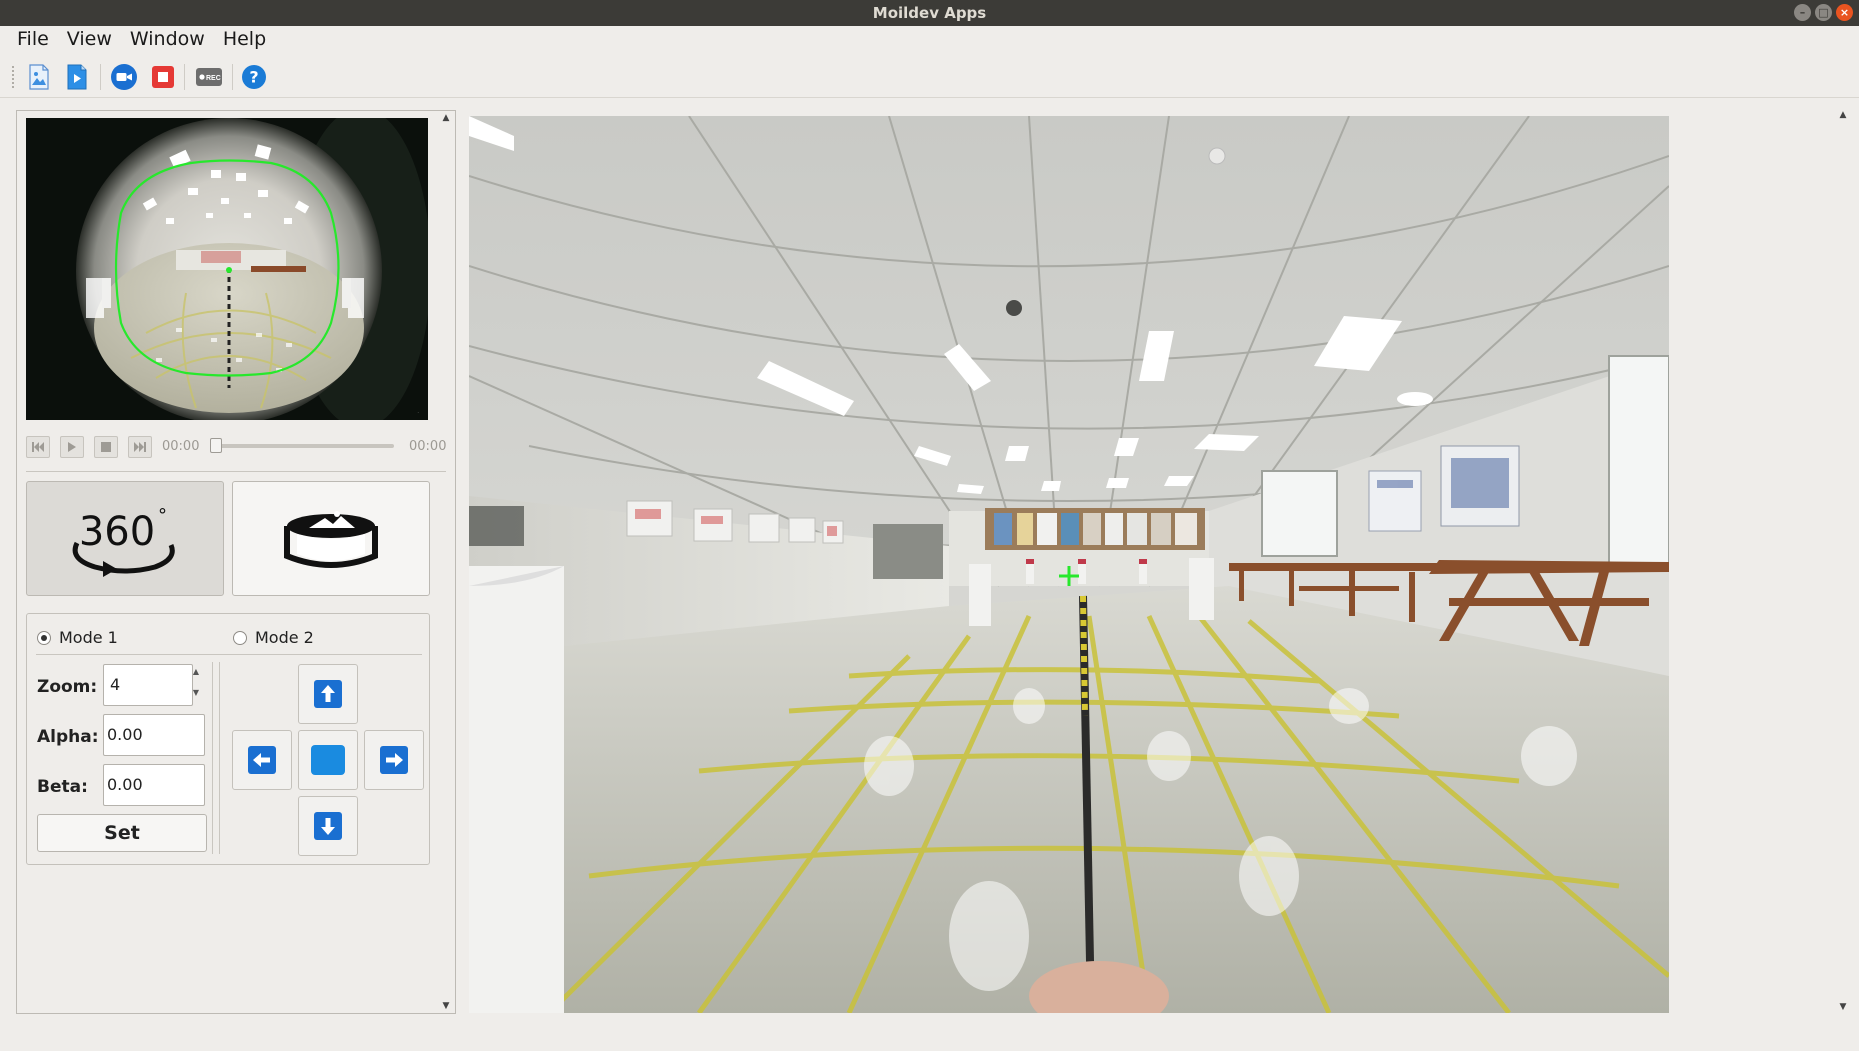 The width and height of the screenshot is (1859, 1051). I want to click on rec-label: REC, so click(213, 78).